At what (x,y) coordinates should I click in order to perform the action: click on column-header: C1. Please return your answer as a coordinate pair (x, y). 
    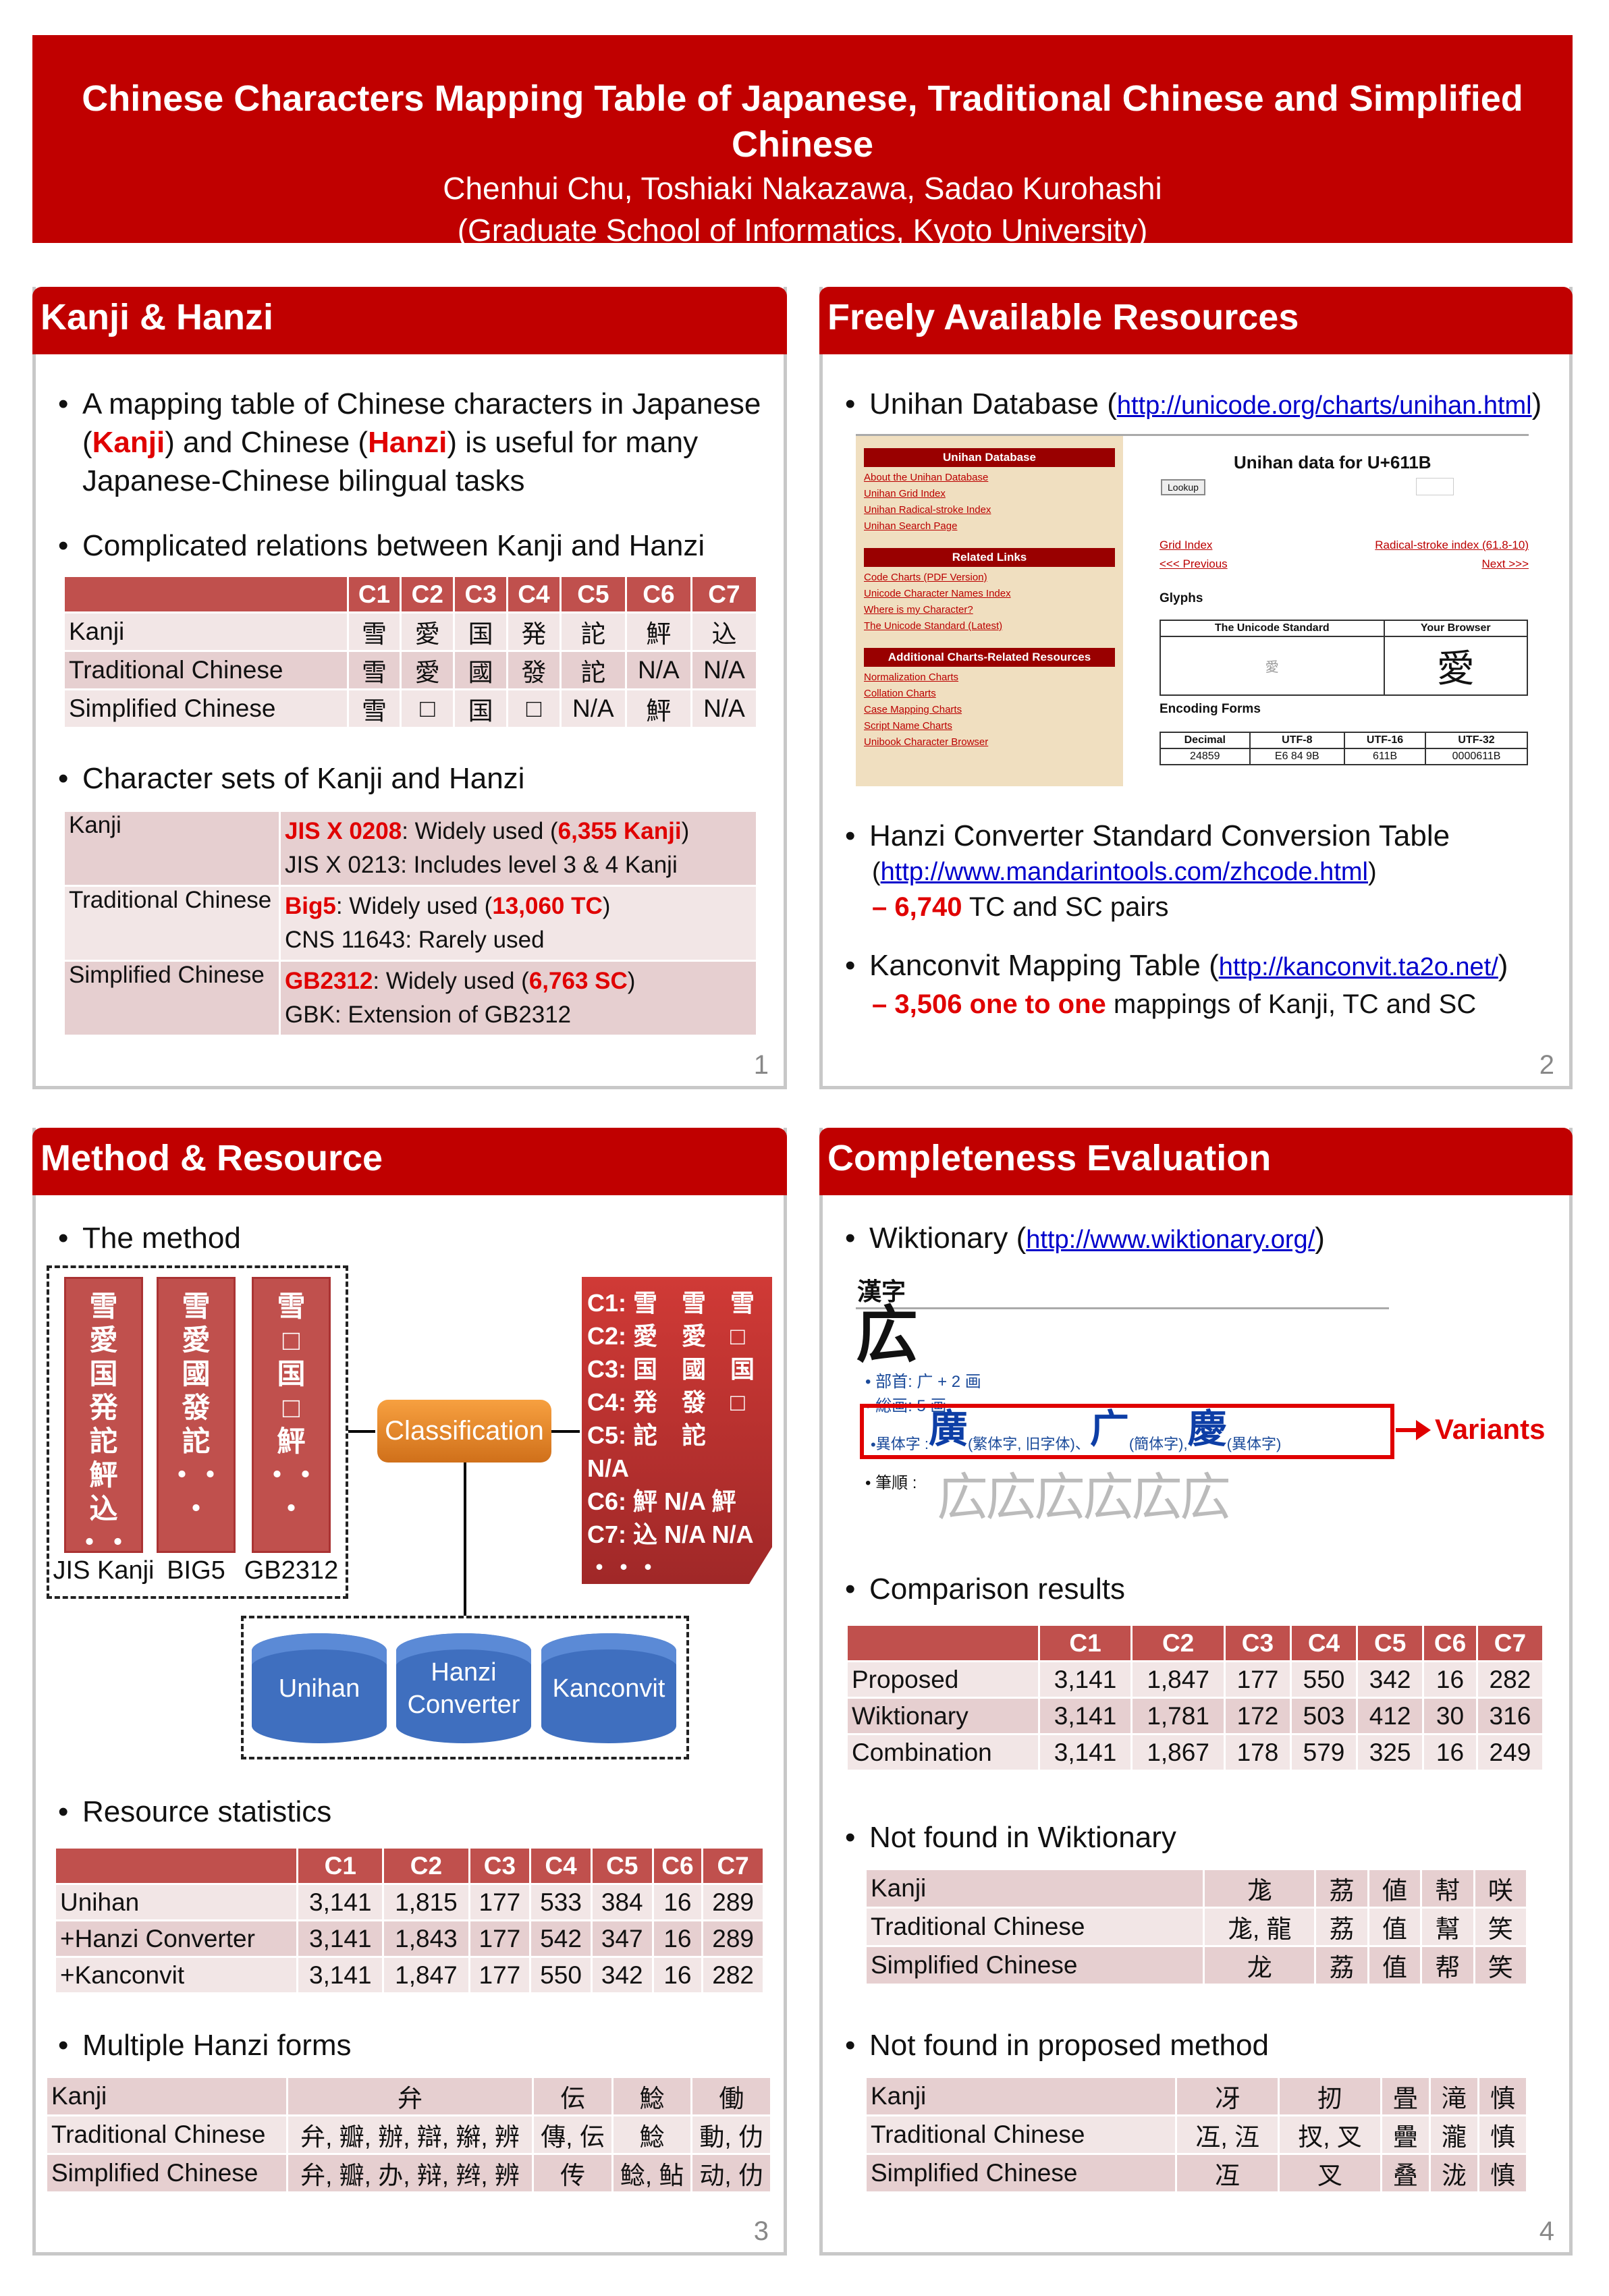
    Looking at the image, I should click on (340, 1866).